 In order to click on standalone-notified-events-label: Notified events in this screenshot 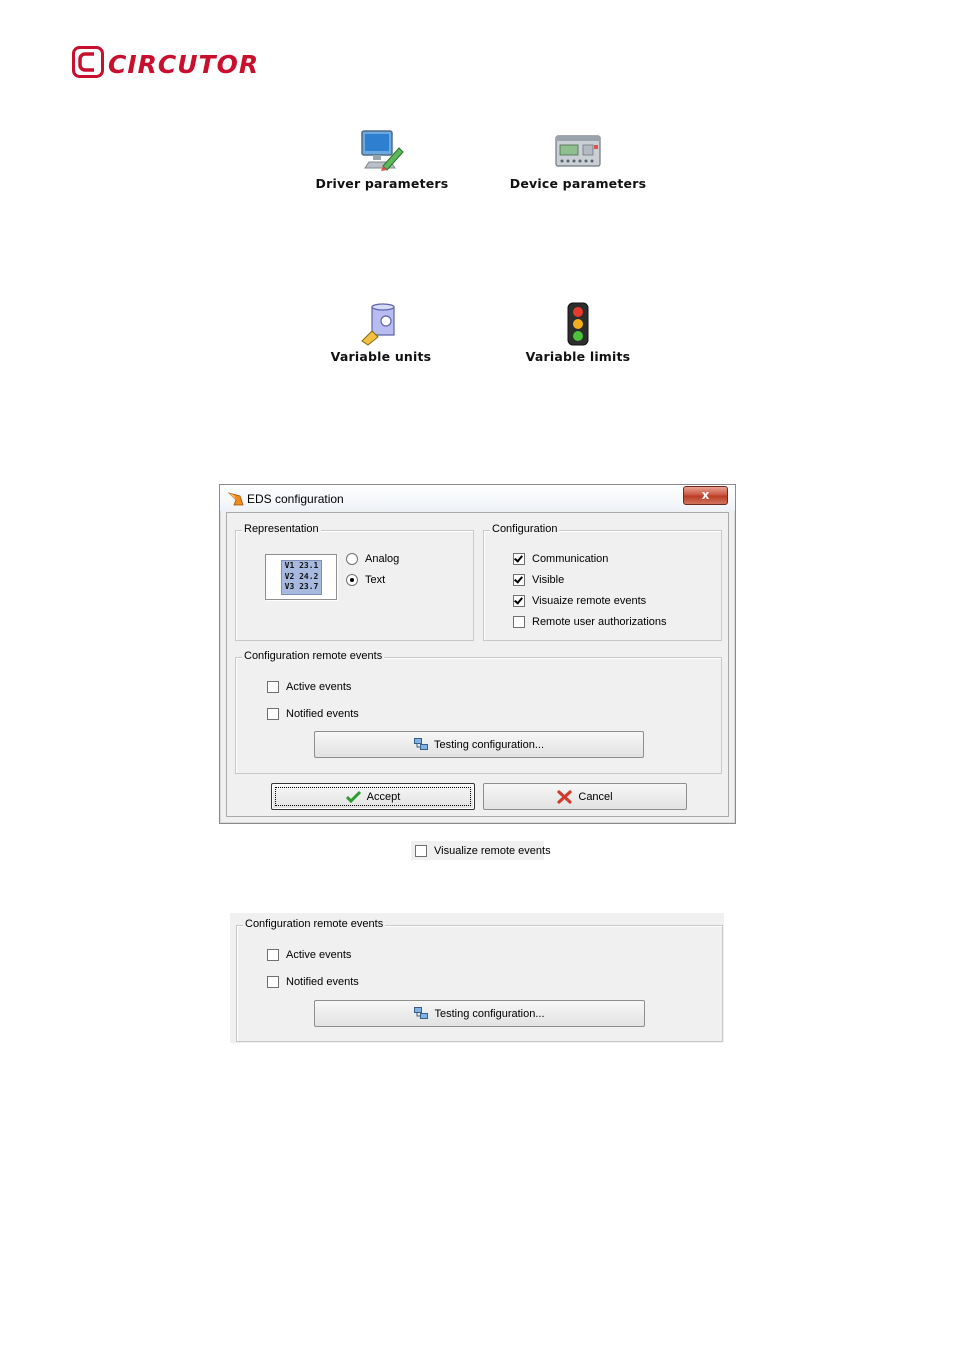, I will do `click(322, 982)`.